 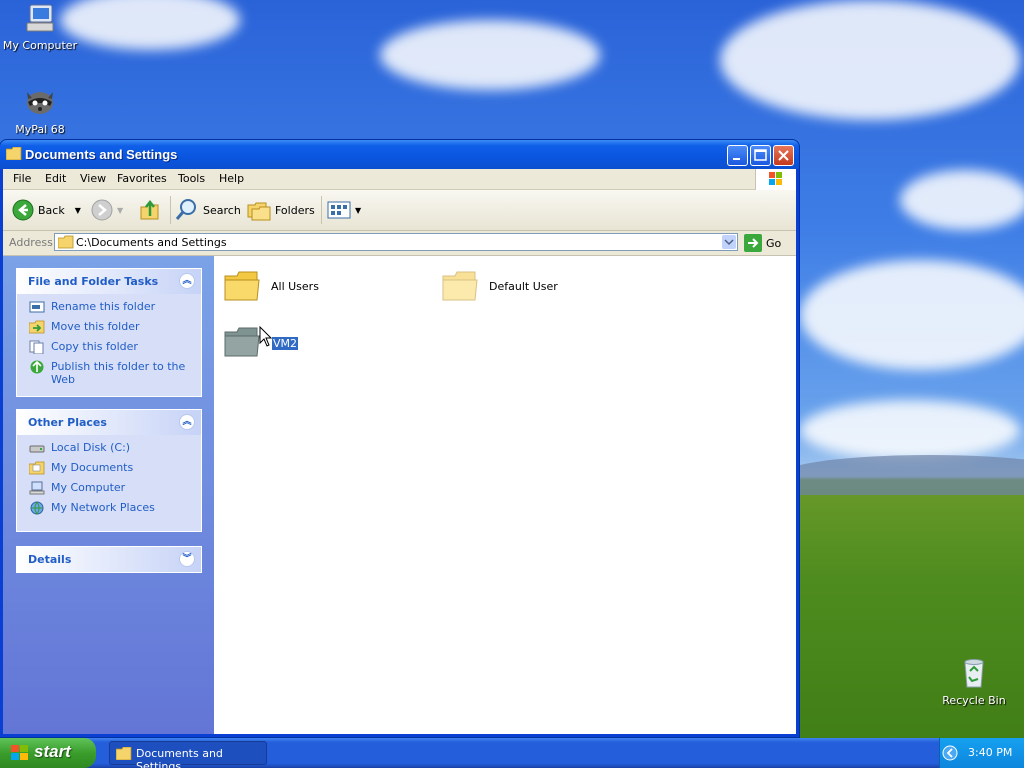 I want to click on go-arrow-icon, so click(x=753, y=243).